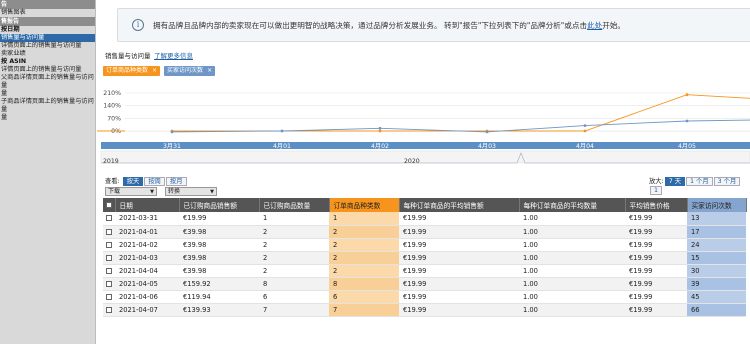 The width and height of the screenshot is (750, 344). Describe the element at coordinates (656, 181) in the screenshot. I see `zoom-label: 放大:` at that location.